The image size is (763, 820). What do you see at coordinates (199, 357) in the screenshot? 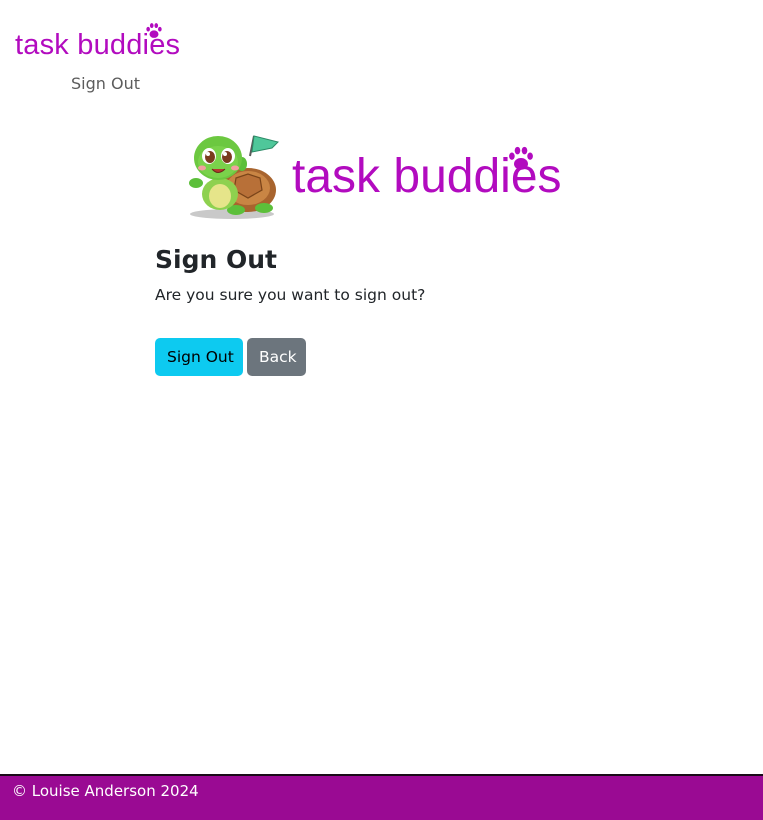
I see `sign-out-button: Sign Out` at bounding box center [199, 357].